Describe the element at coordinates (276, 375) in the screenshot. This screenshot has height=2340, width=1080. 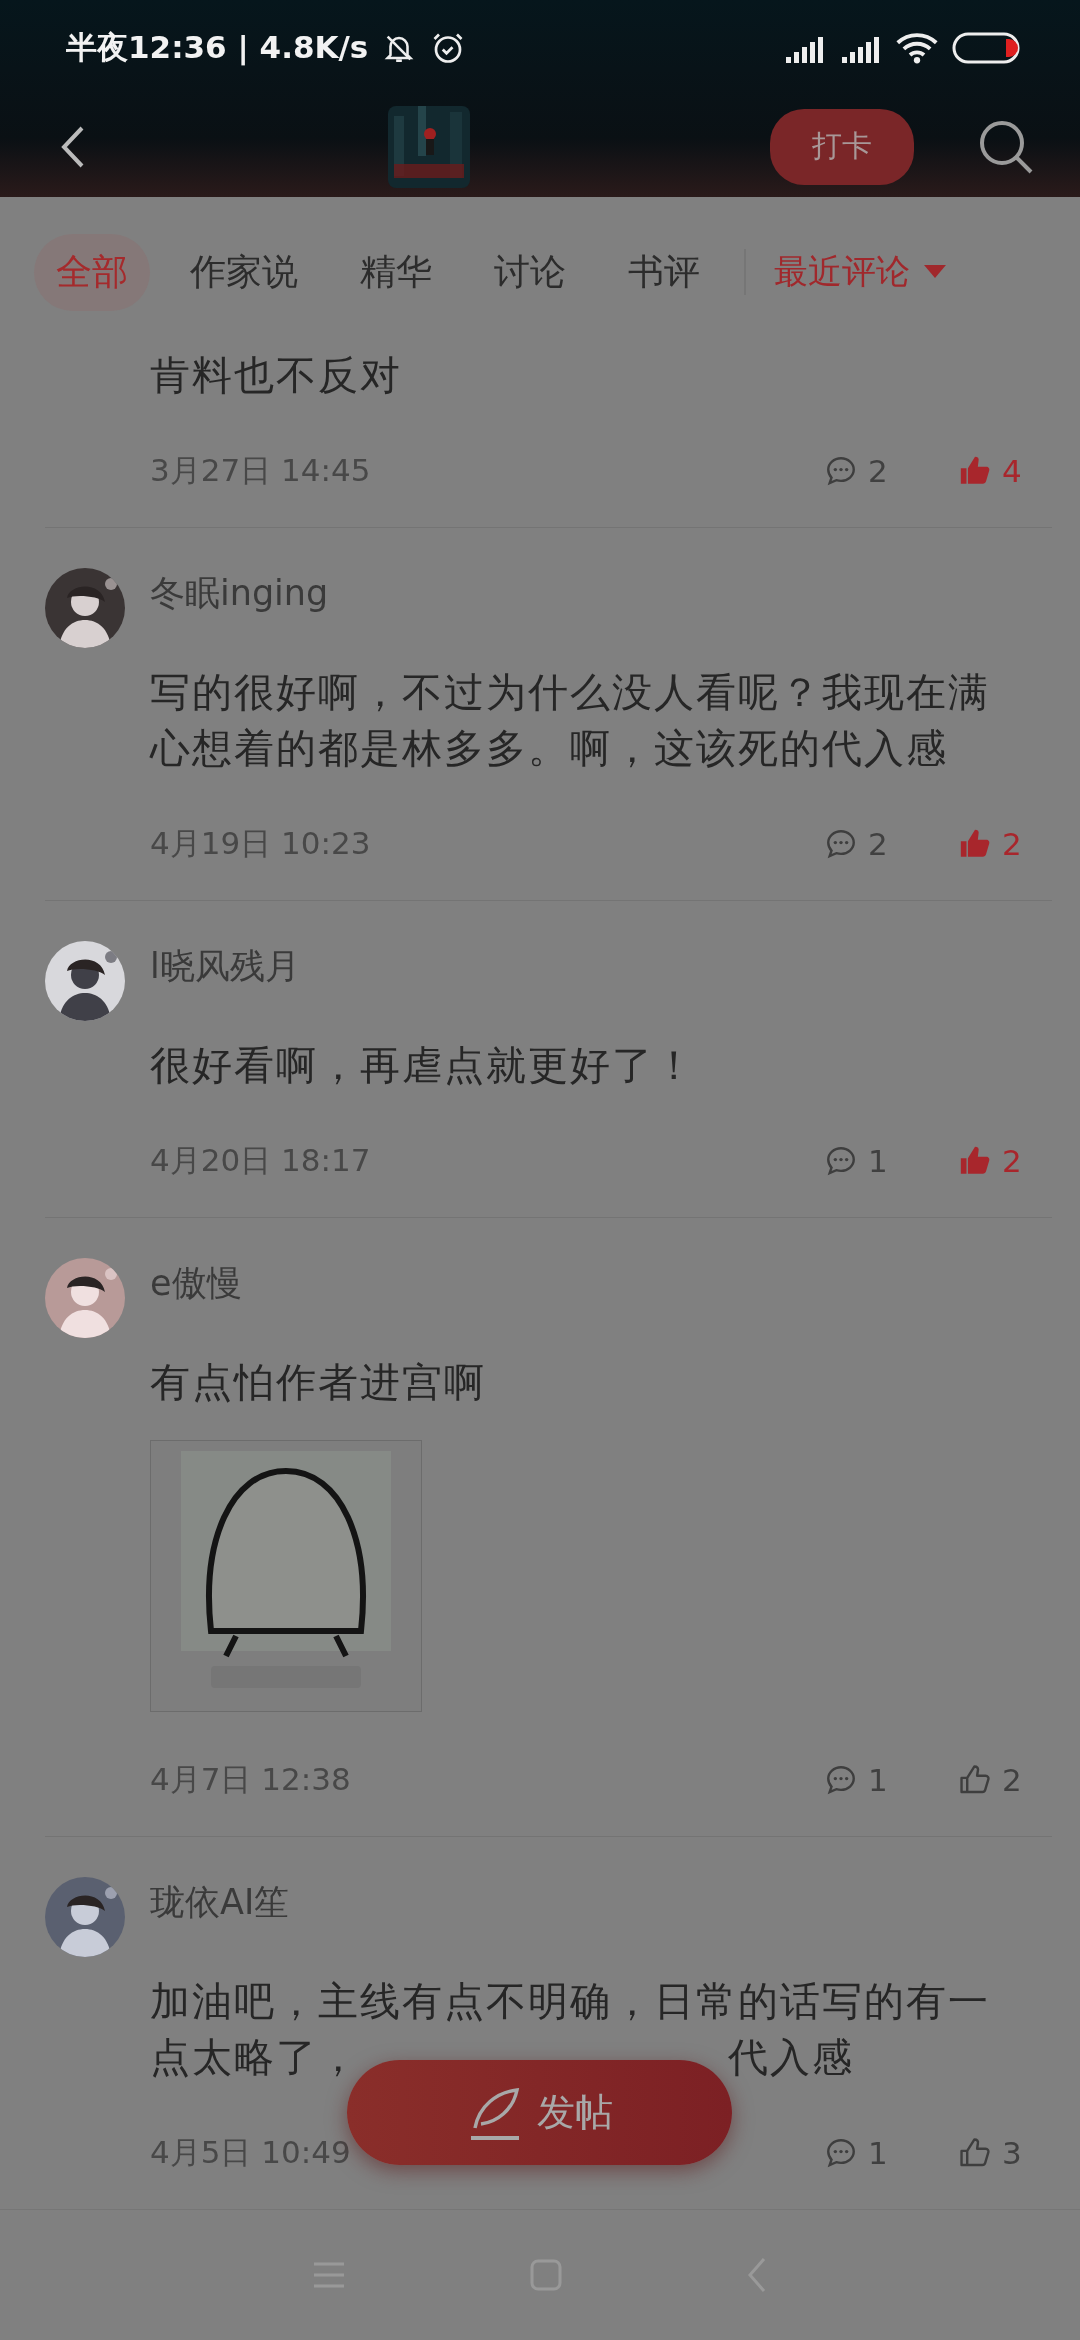
I see `comment-text: 肯料也不反对` at that location.